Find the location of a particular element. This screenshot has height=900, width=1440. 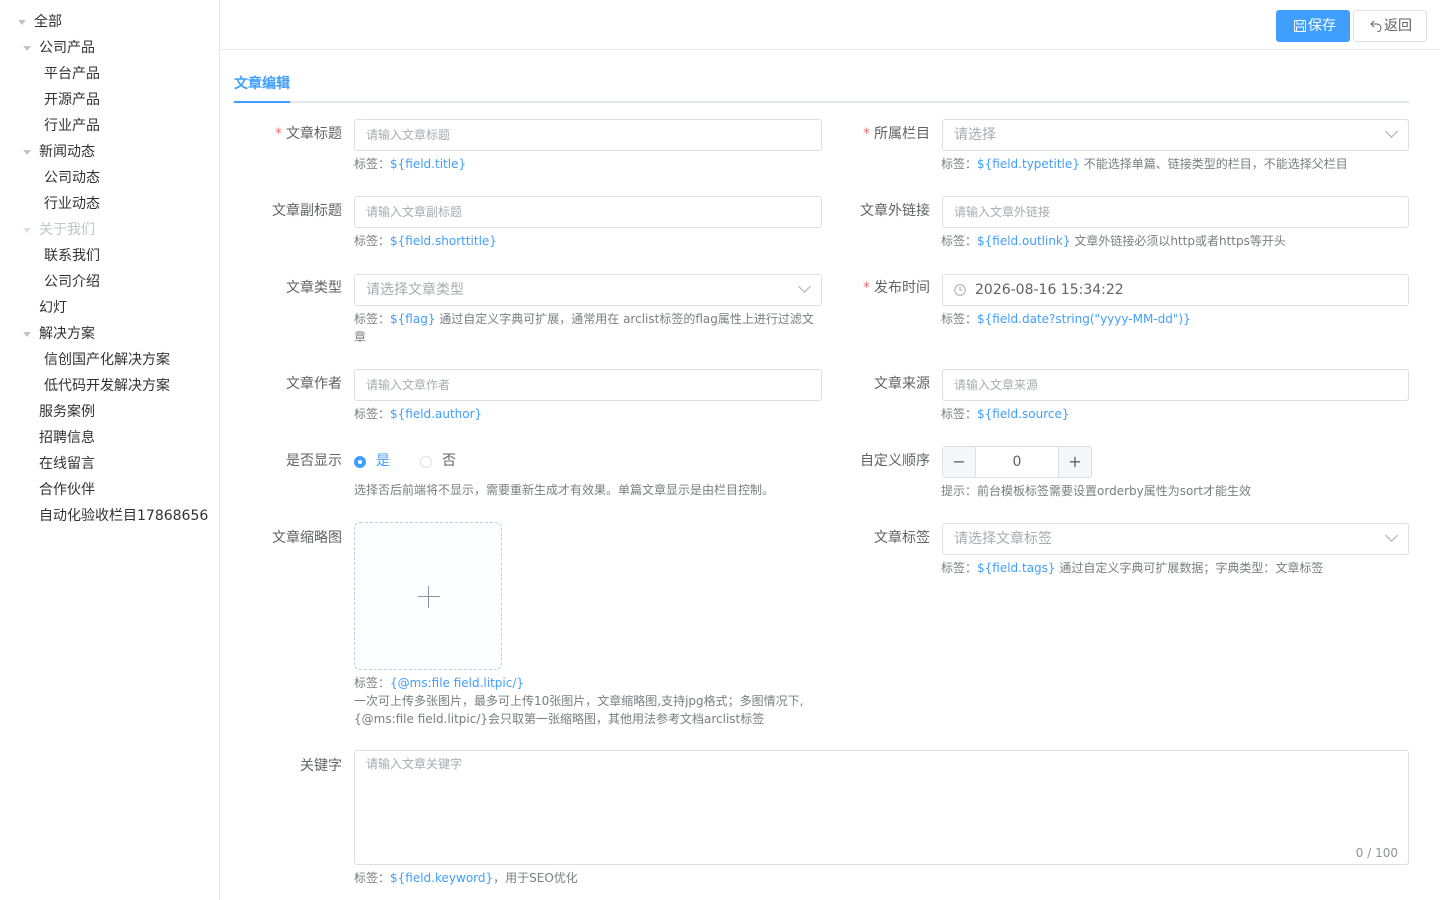

publish-time-label: * 发布时间 is located at coordinates (896, 288).